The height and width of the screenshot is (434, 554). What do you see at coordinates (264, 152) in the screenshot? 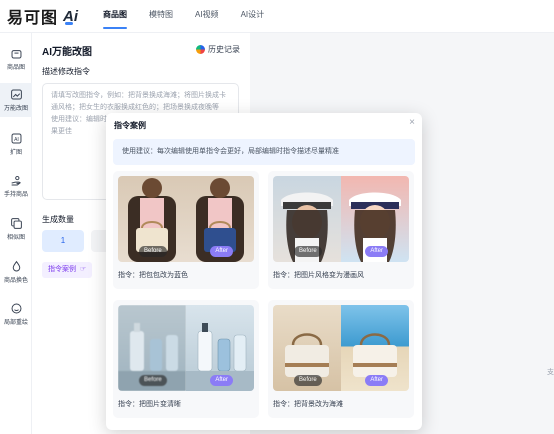
I see `usage-tip: 使用建议：每次编辑使用单指令会更好，局部编辑时指令描述尽量精准` at bounding box center [264, 152].